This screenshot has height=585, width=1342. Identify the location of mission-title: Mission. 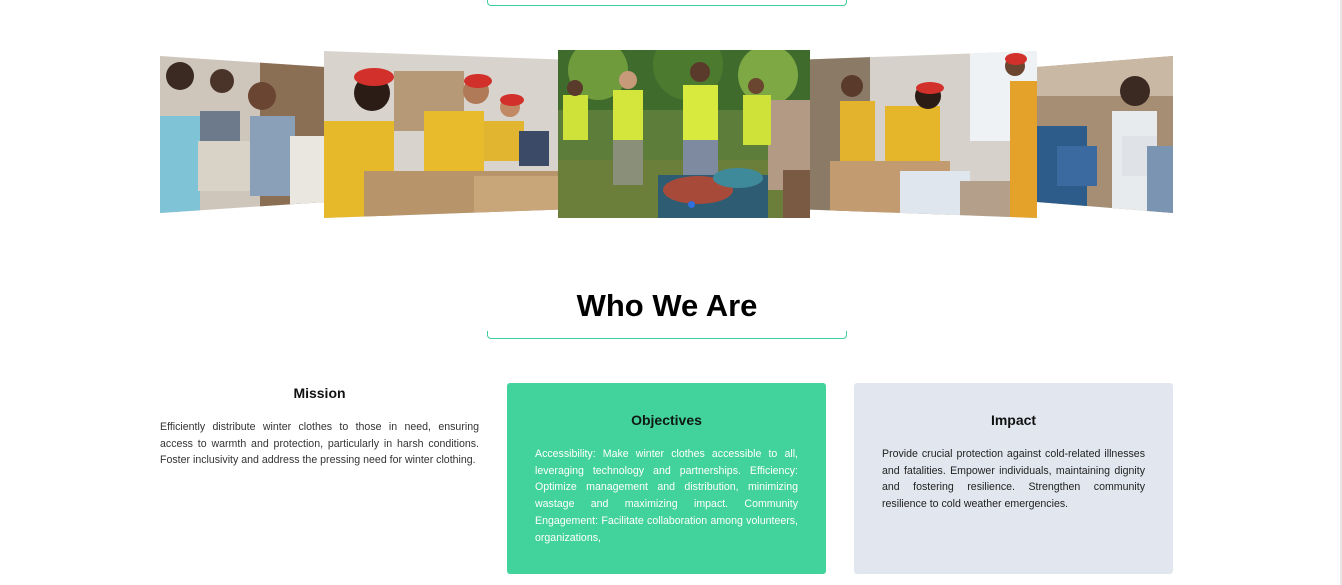
(319, 393).